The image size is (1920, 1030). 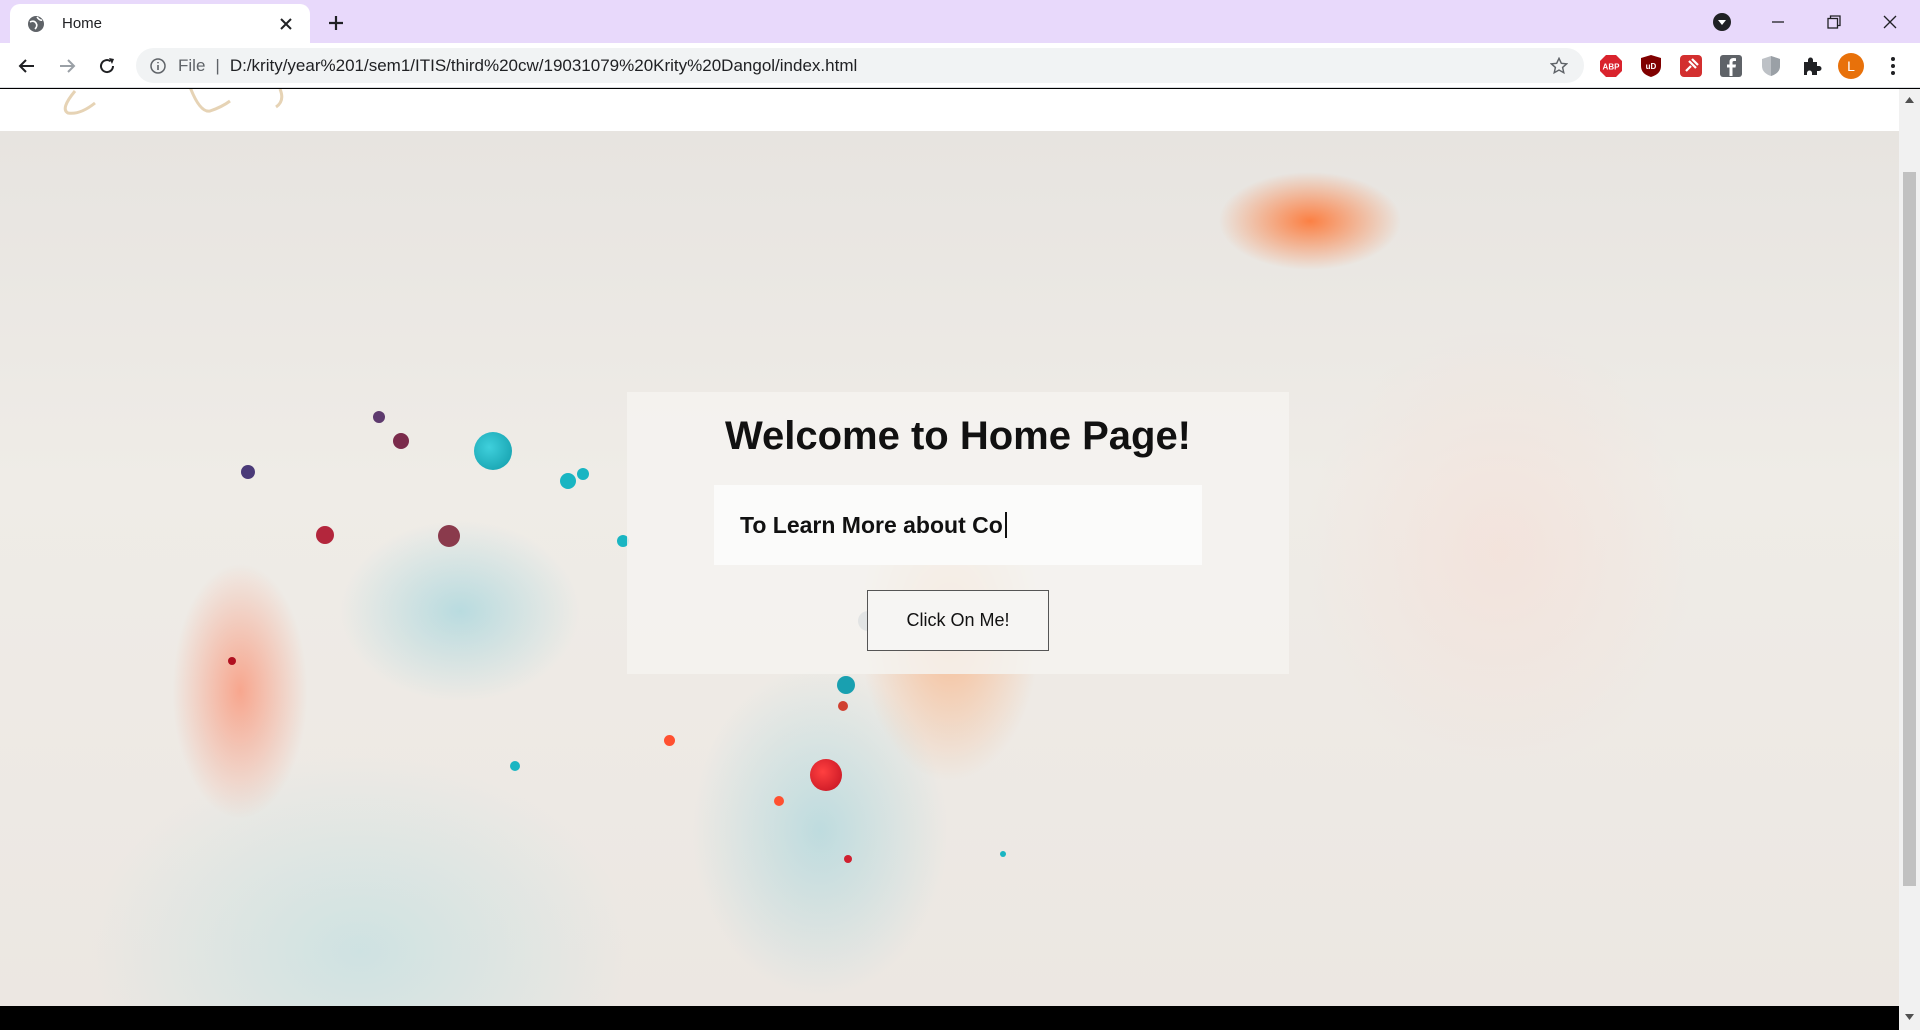 I want to click on click-me-button: Click On Me!, so click(x=958, y=620).